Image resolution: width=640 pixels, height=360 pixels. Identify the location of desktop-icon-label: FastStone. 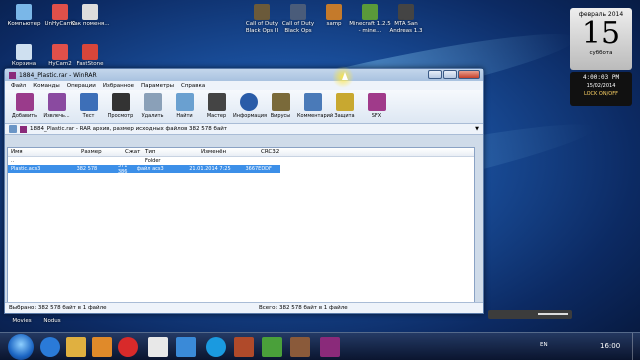
(90, 64).